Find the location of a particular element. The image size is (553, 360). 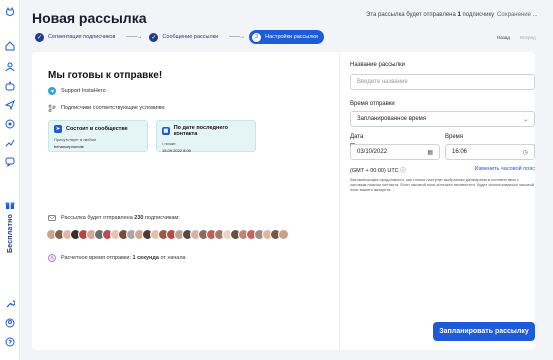

step-message: ✓ Сообщение рассылки is located at coordinates (185, 37).